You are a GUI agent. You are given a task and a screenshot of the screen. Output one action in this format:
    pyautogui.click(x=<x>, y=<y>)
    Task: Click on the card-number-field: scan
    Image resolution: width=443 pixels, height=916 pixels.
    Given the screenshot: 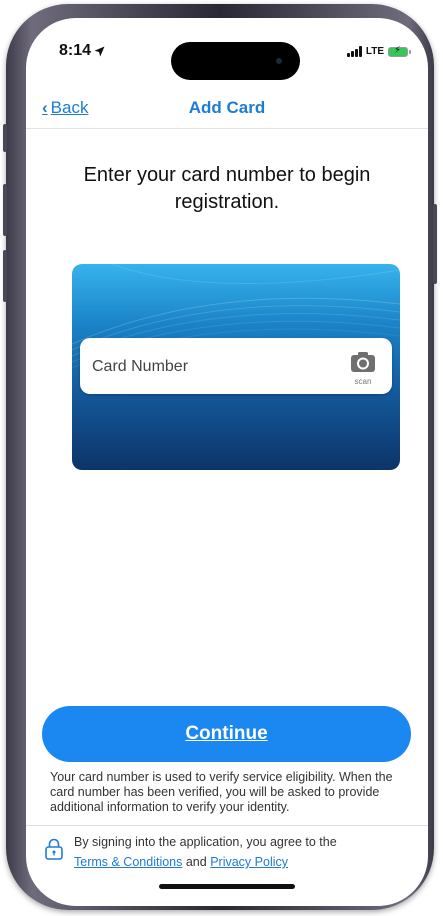 What is the action you would take?
    pyautogui.click(x=236, y=366)
    